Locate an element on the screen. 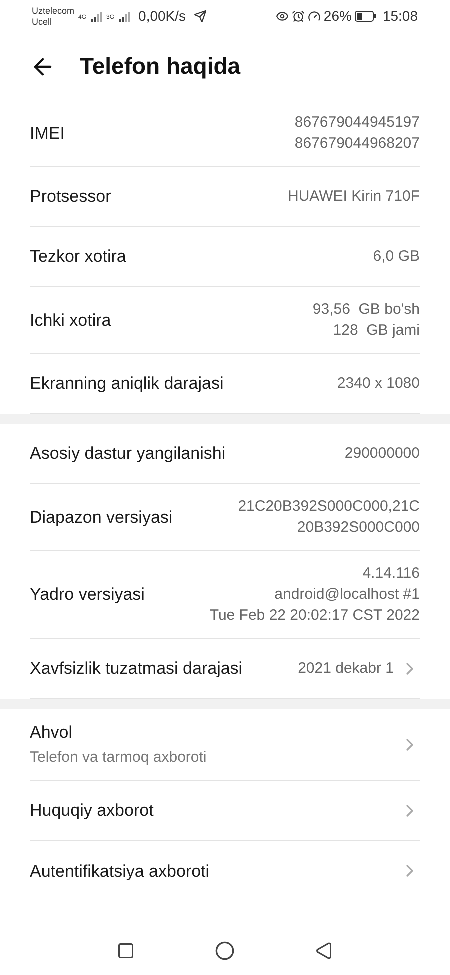 The height and width of the screenshot is (975, 450). battery-percent: 26% is located at coordinates (338, 16).